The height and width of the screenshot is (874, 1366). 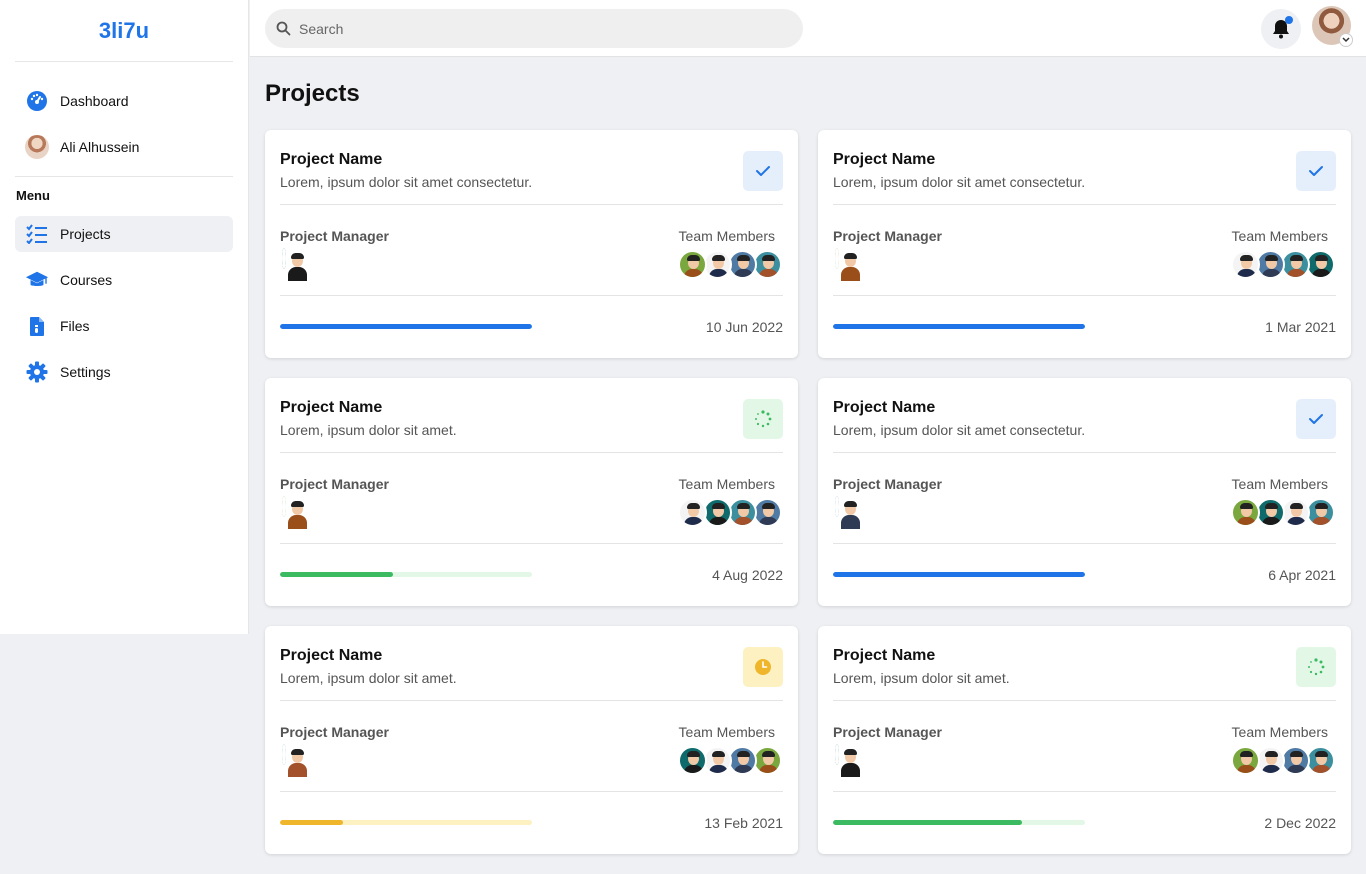 What do you see at coordinates (124, 234) in the screenshot?
I see `sidebar-item-projects: Projects` at bounding box center [124, 234].